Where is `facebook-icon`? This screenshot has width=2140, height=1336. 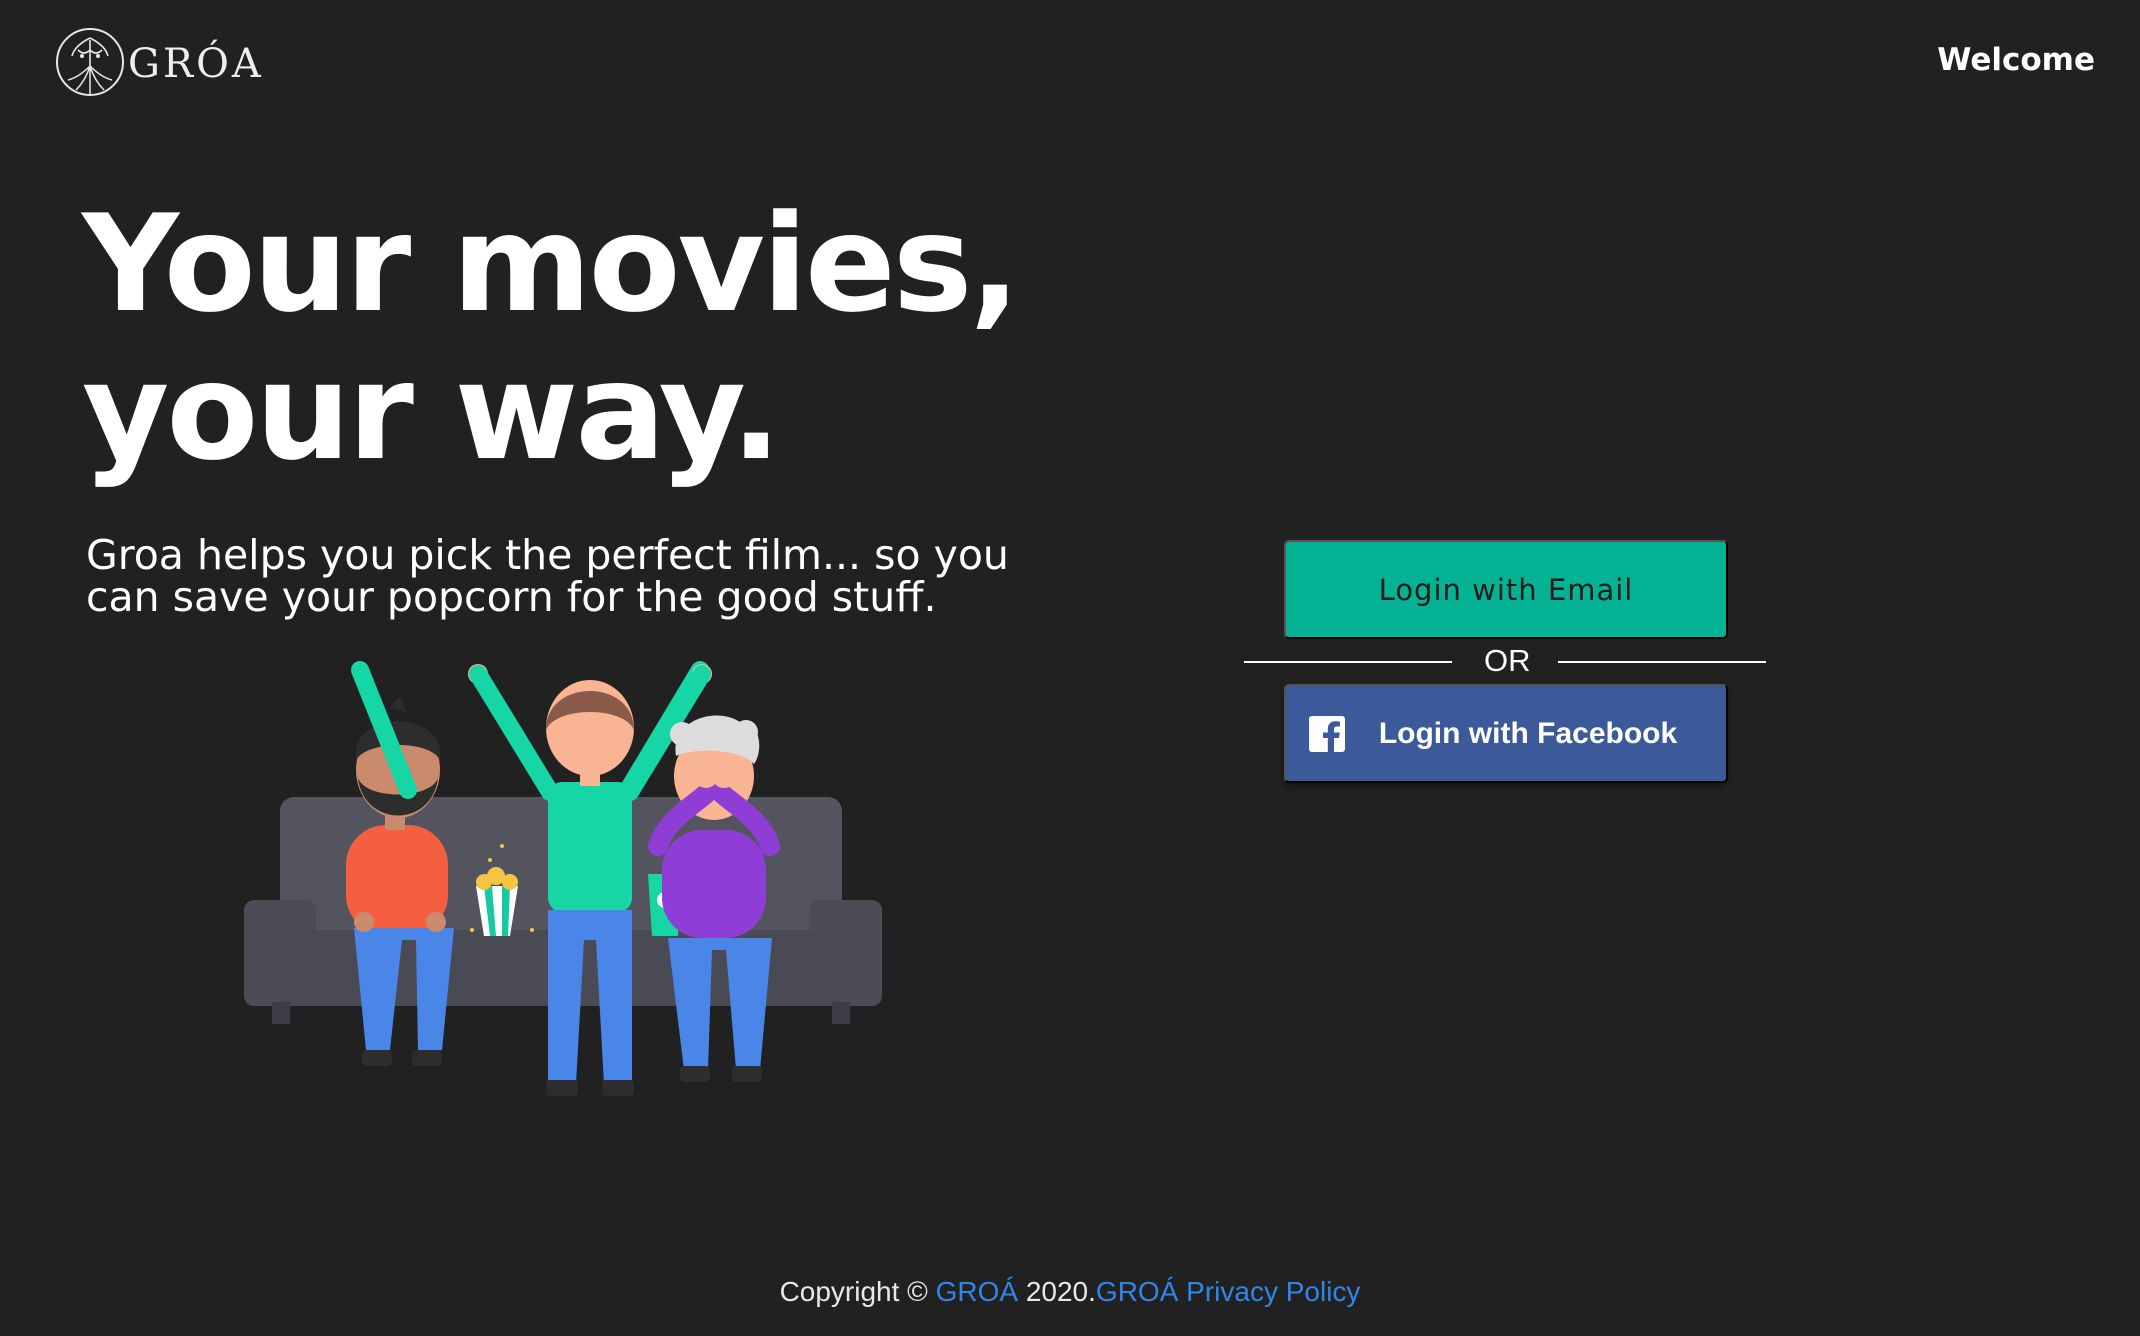 facebook-icon is located at coordinates (1327, 734).